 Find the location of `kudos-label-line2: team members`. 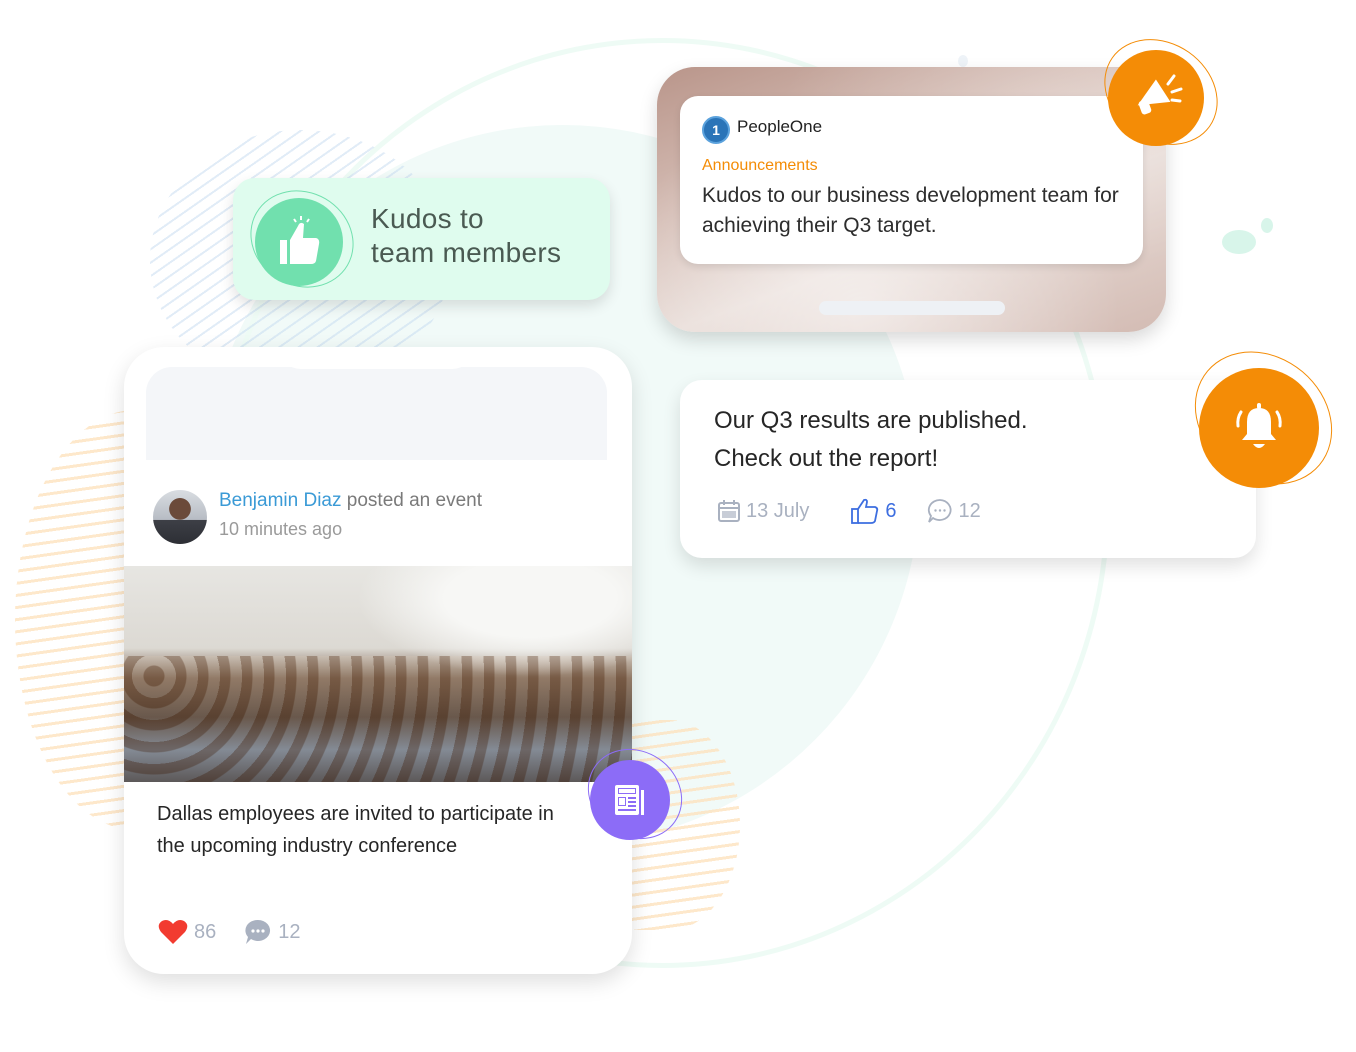

kudos-label-line2: team members is located at coordinates (466, 252).